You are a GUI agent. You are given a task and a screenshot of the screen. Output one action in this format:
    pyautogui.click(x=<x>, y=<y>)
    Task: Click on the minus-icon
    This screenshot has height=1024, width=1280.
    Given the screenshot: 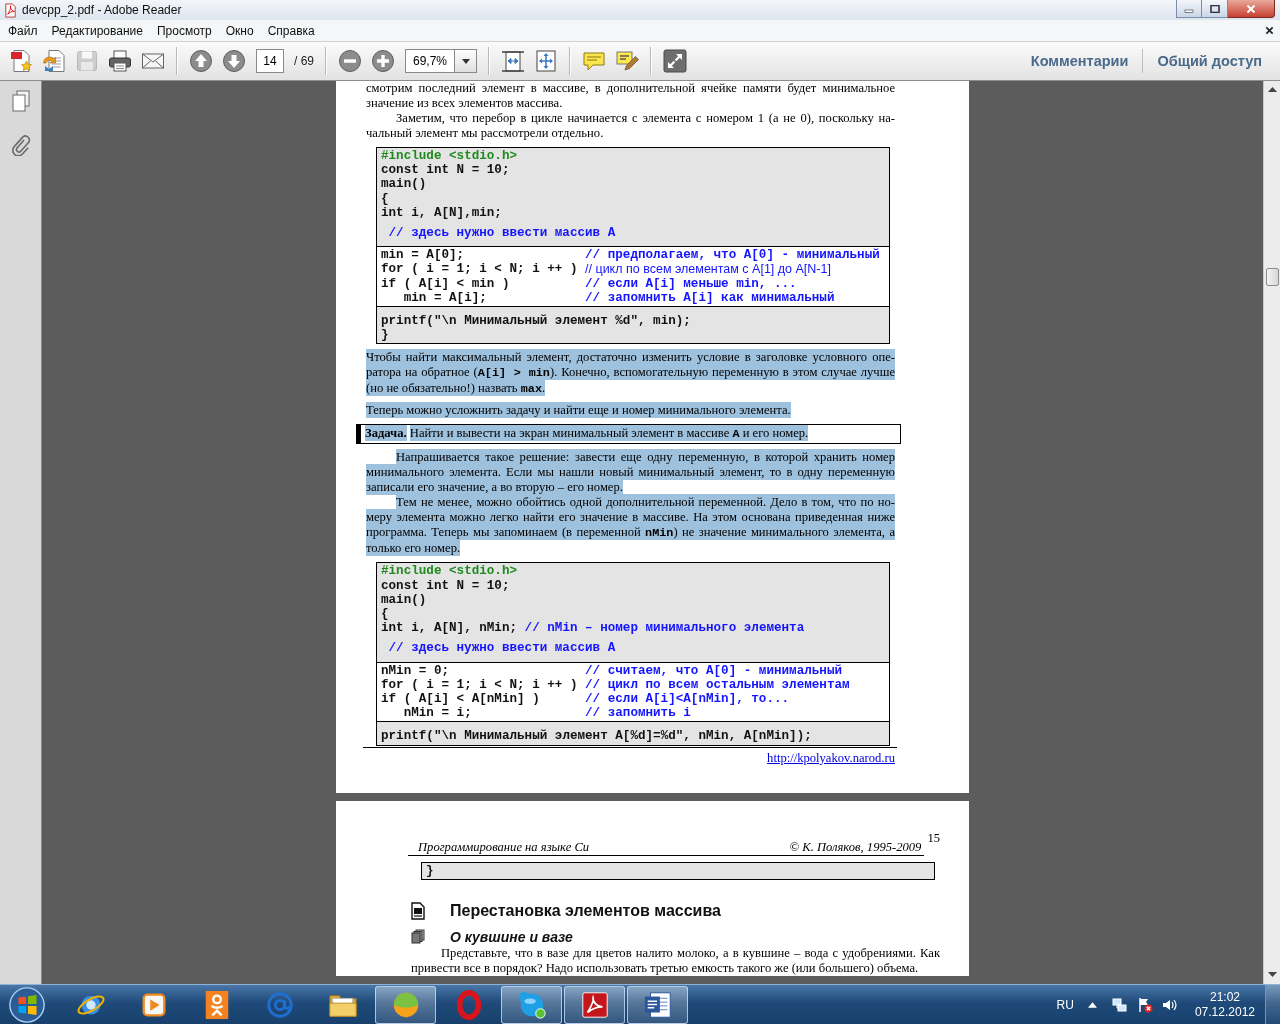 What is the action you would take?
    pyautogui.click(x=350, y=61)
    